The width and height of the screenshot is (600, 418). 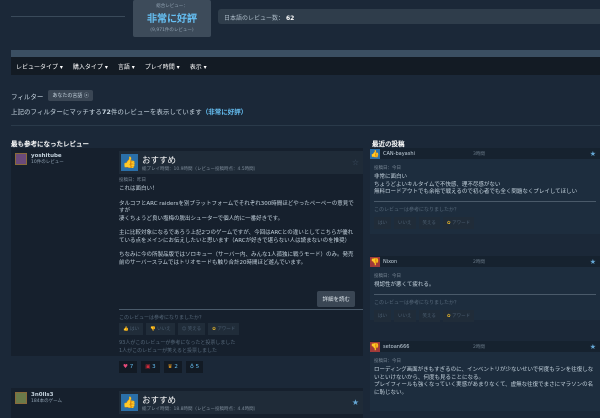 I want to click on reviewer-info: 3n0lls3 184本のゲーム, so click(x=38, y=398).